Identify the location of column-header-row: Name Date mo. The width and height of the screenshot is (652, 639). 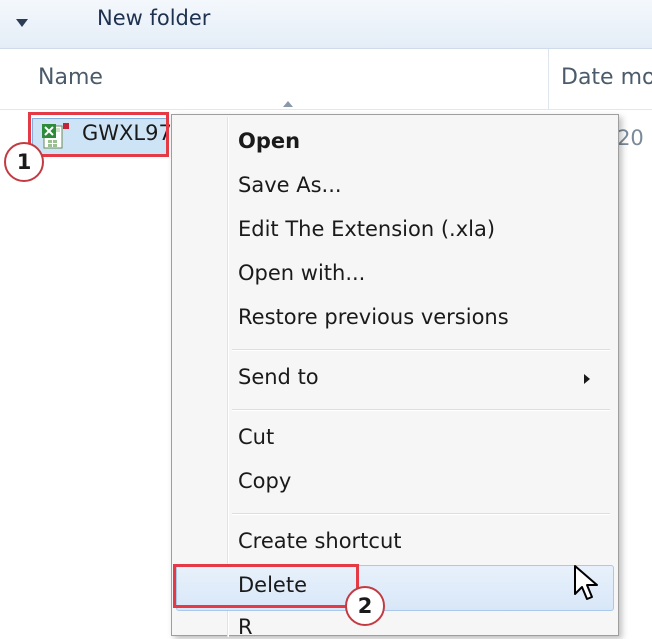
(326, 79).